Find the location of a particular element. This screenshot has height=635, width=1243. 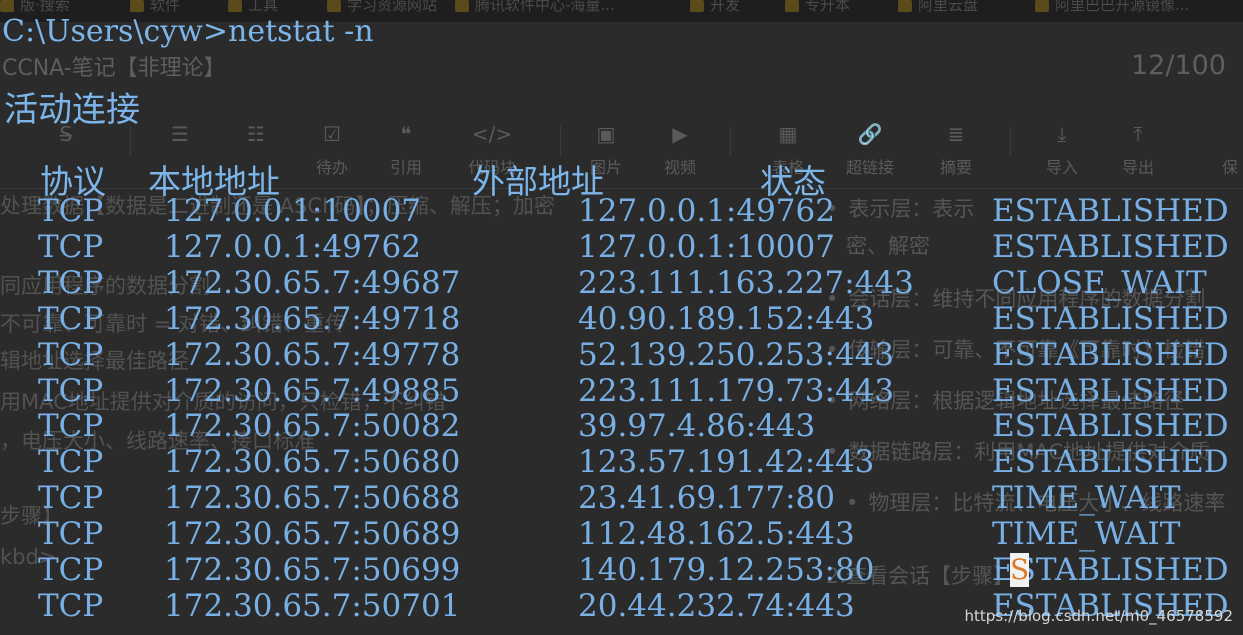

watermark: https://blog.csdn.net/m0_46578592 is located at coordinates (1098, 616).